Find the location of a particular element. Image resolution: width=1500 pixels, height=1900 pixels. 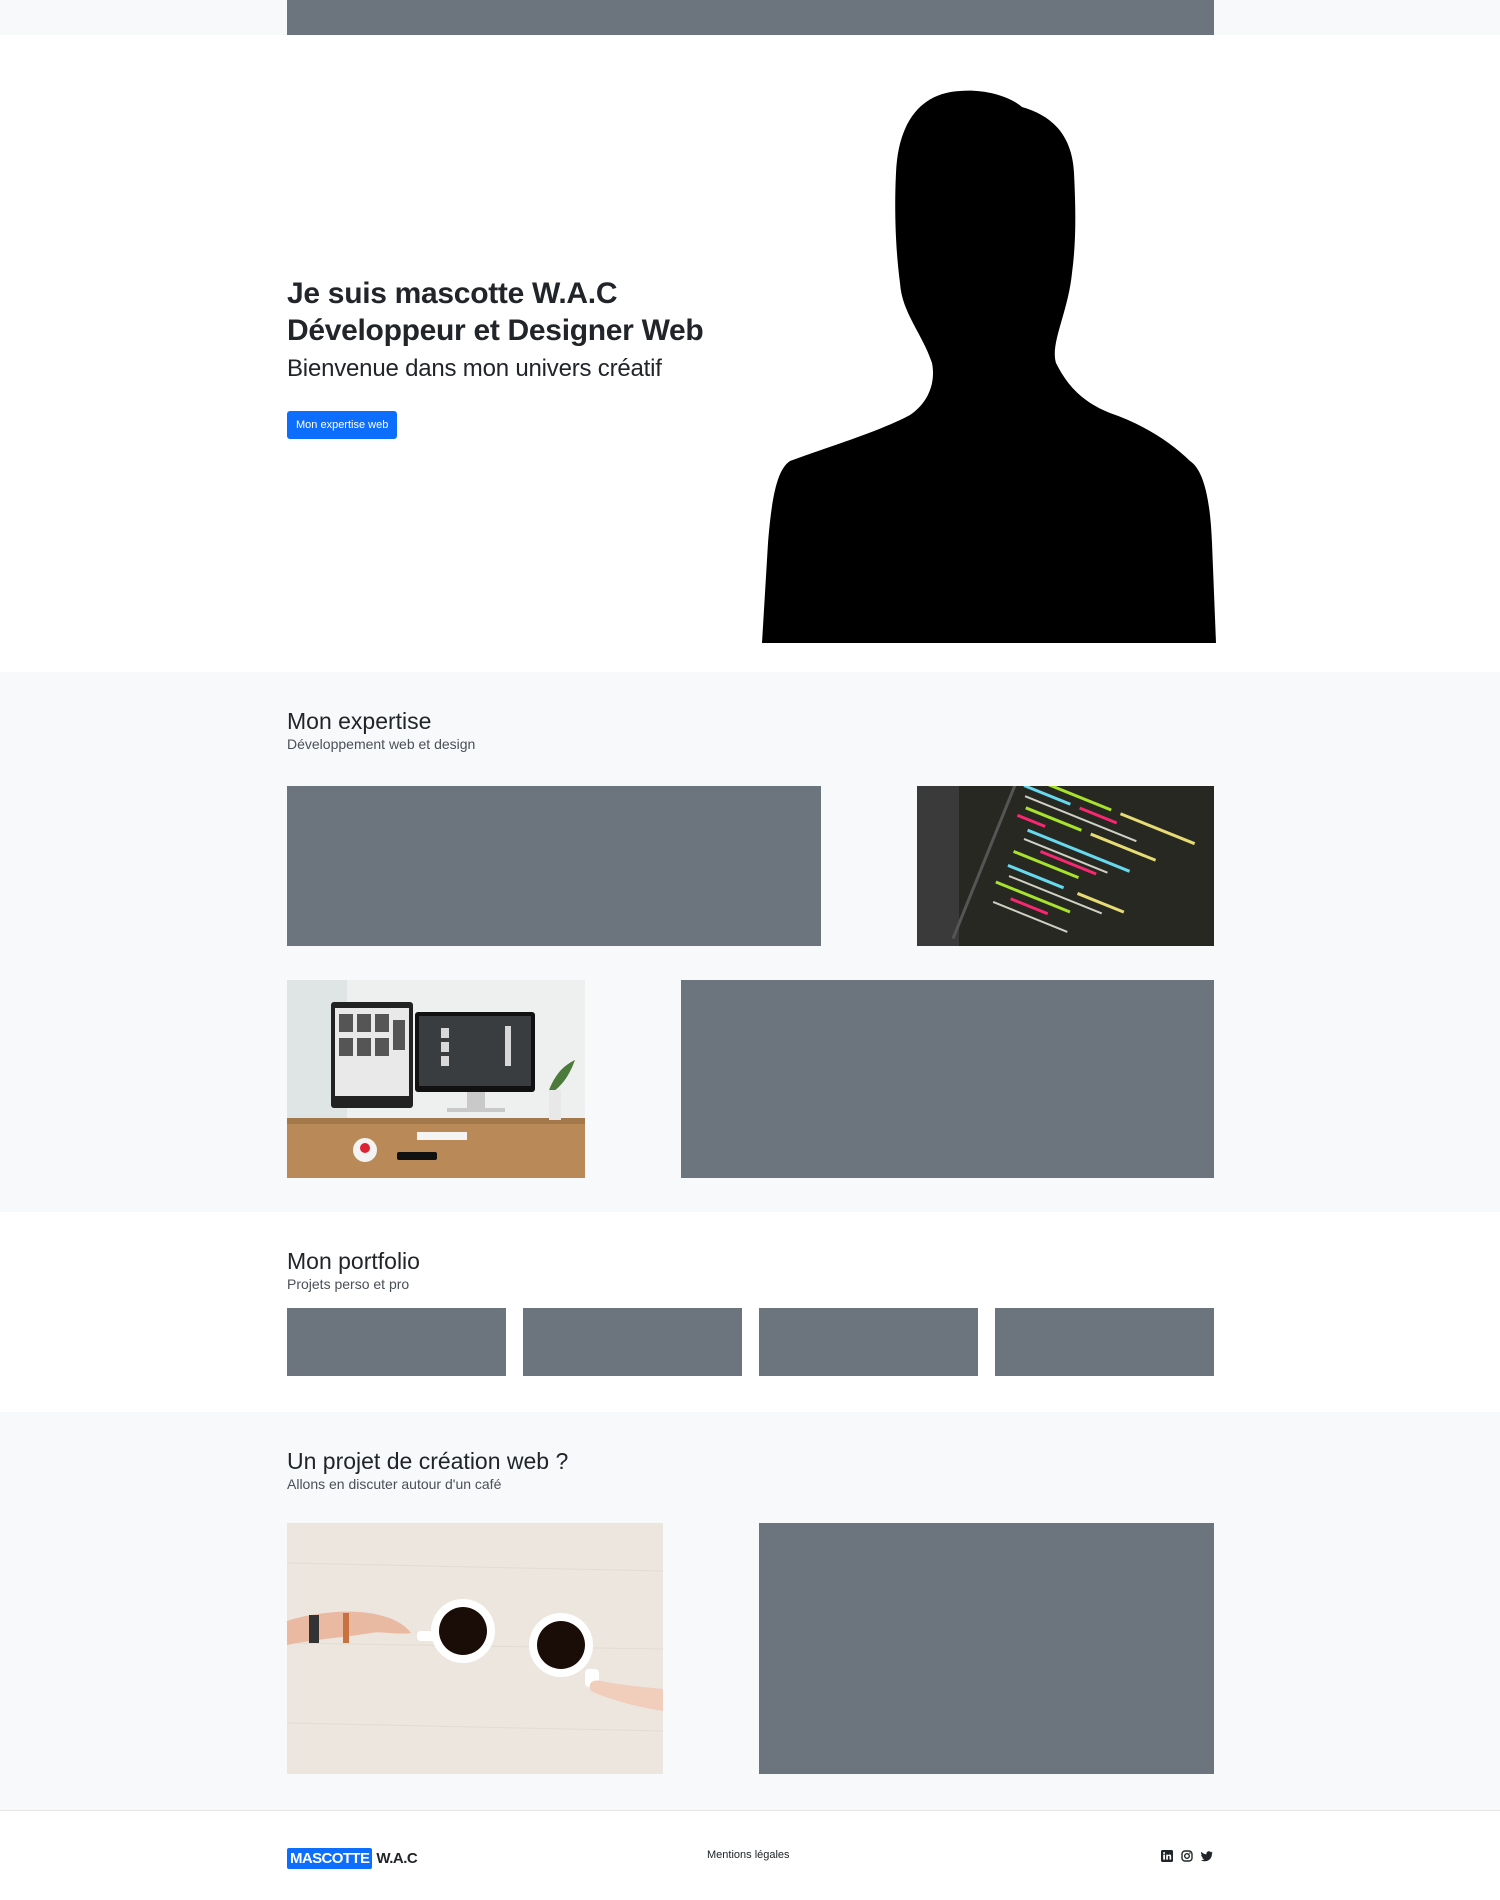

footer-logo: MASCOTTE W.A.C is located at coordinates (352, 1858).